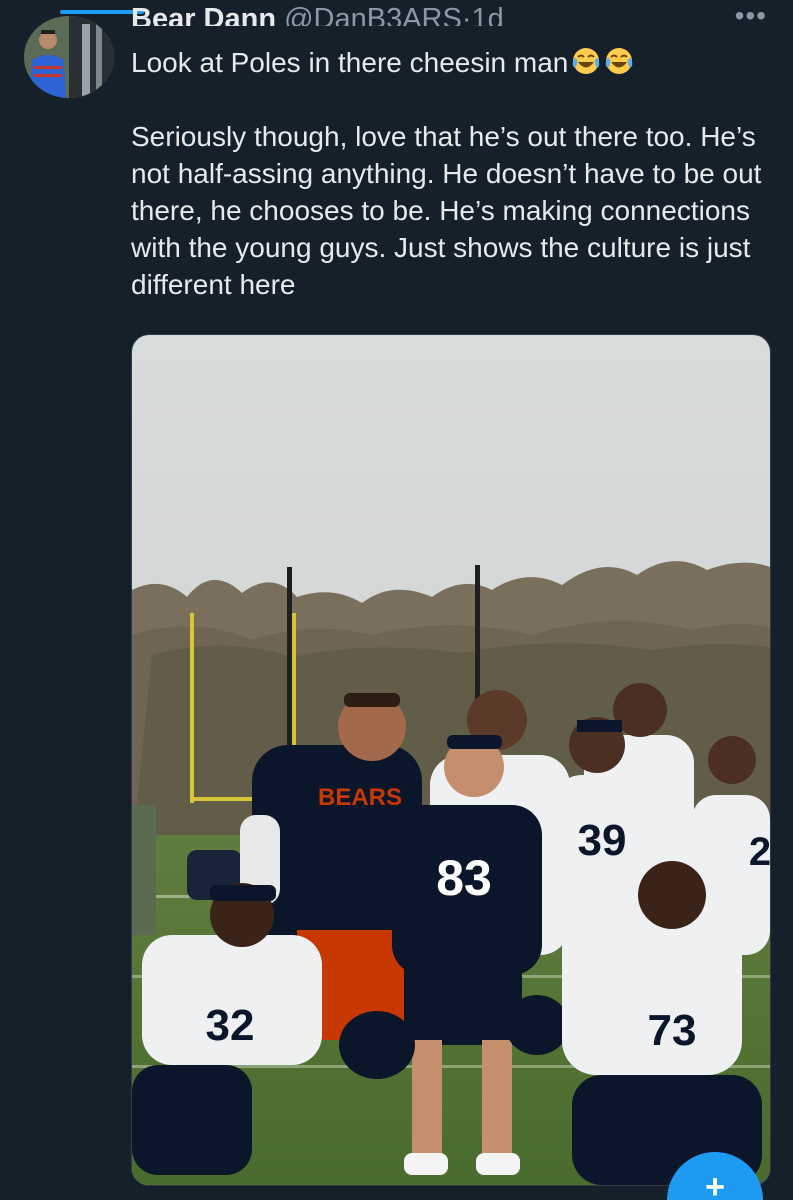 The height and width of the screenshot is (1200, 793). What do you see at coordinates (203, 15) in the screenshot?
I see `display-name: Bear Dann` at bounding box center [203, 15].